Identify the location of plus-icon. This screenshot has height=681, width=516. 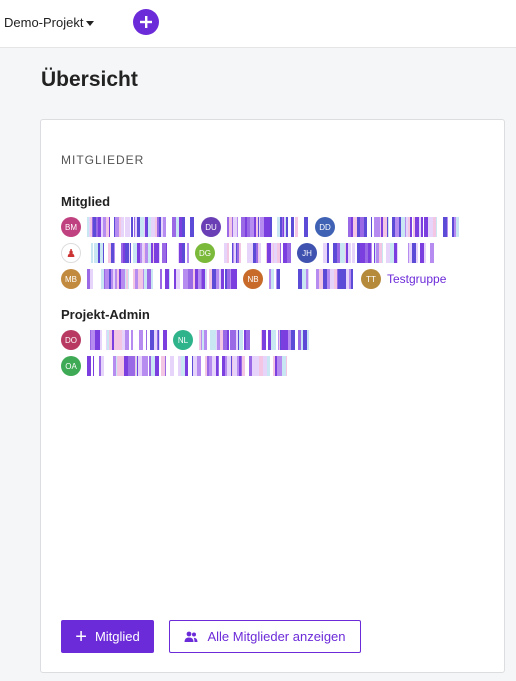
(146, 22).